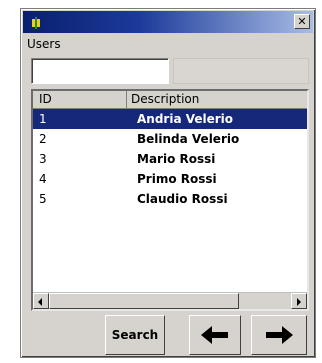 The height and width of the screenshot is (363, 322). Describe the element at coordinates (144, 301) in the screenshot. I see `scroll-thumb` at that location.